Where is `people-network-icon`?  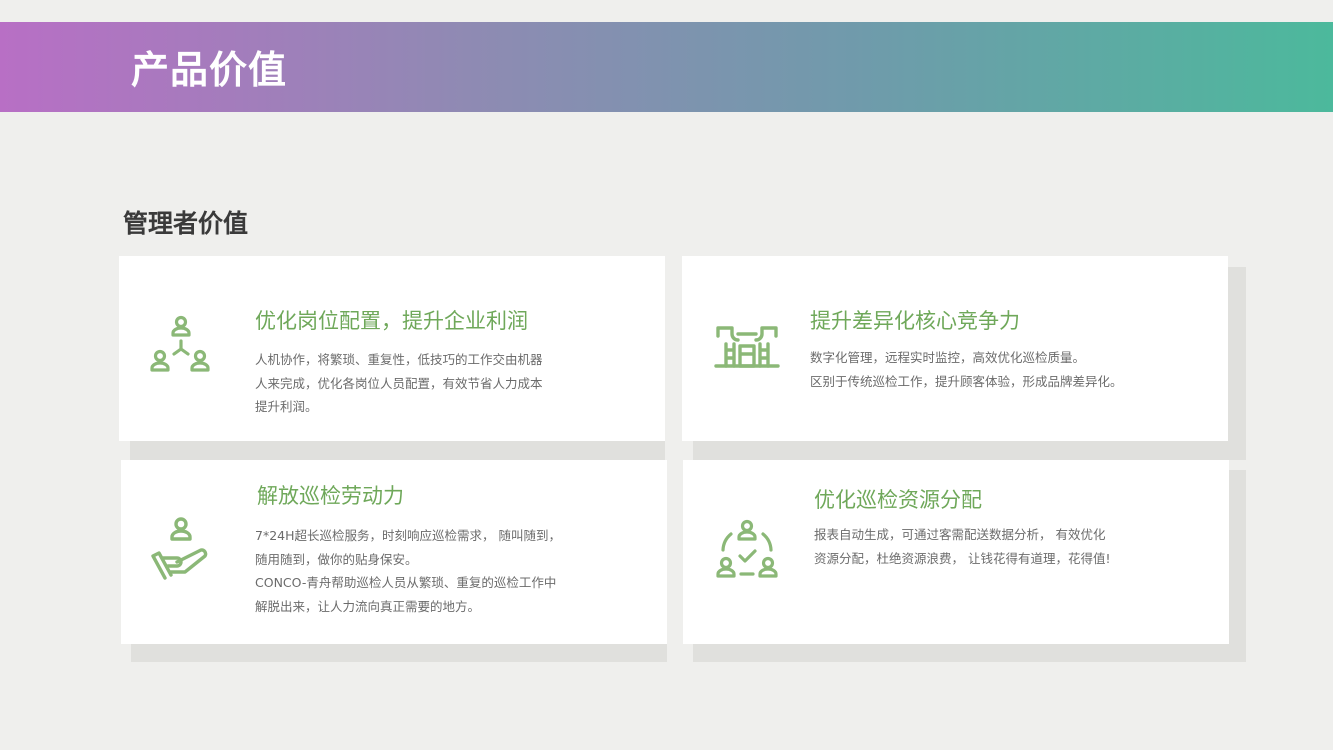 people-network-icon is located at coordinates (181, 345).